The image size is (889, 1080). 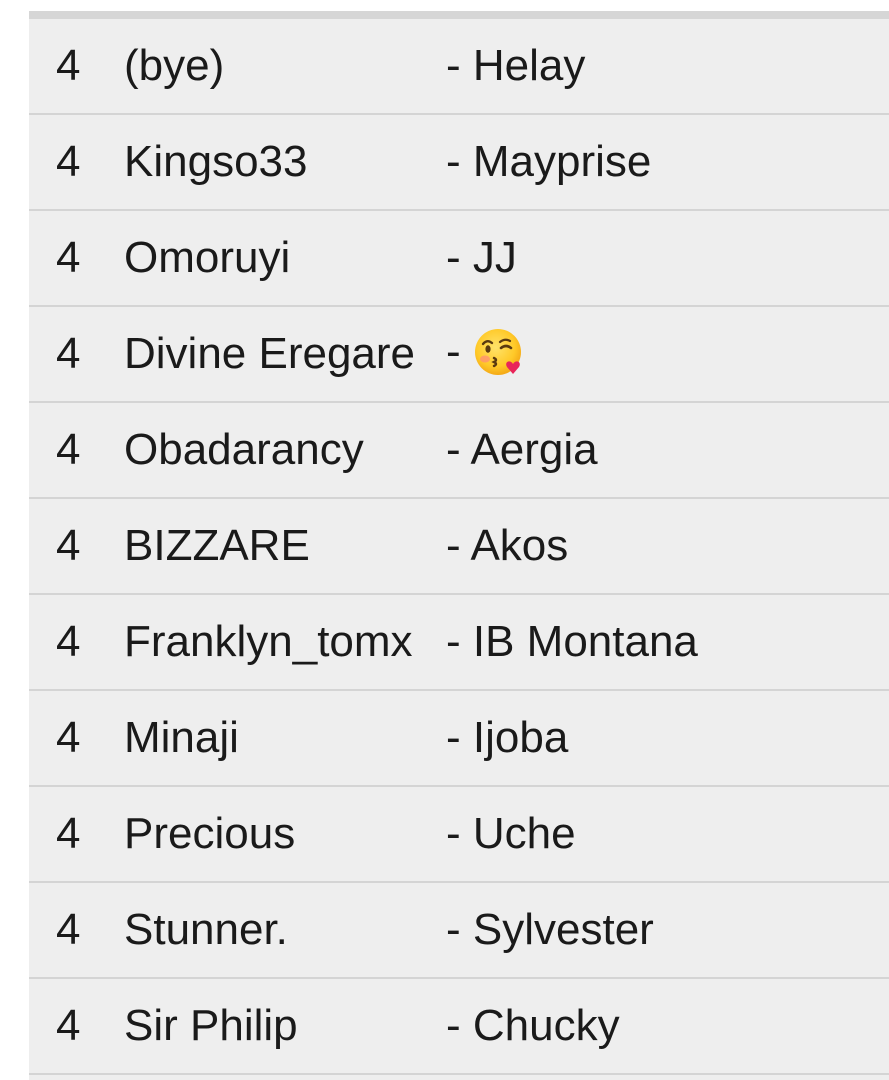 I want to click on face-blowing-kiss-icon, so click(x=497, y=351).